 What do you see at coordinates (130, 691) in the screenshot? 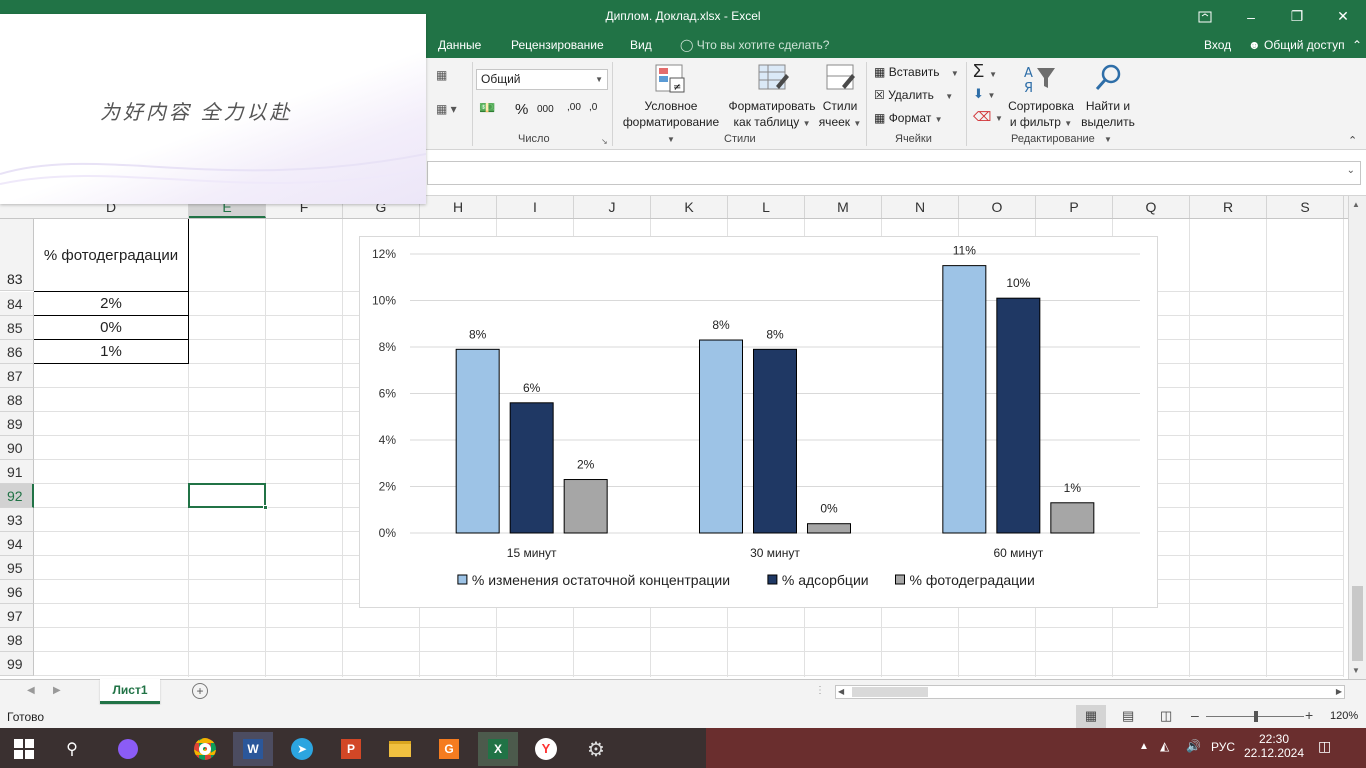
I see `sheet-tab-list1: Лист1` at bounding box center [130, 691].